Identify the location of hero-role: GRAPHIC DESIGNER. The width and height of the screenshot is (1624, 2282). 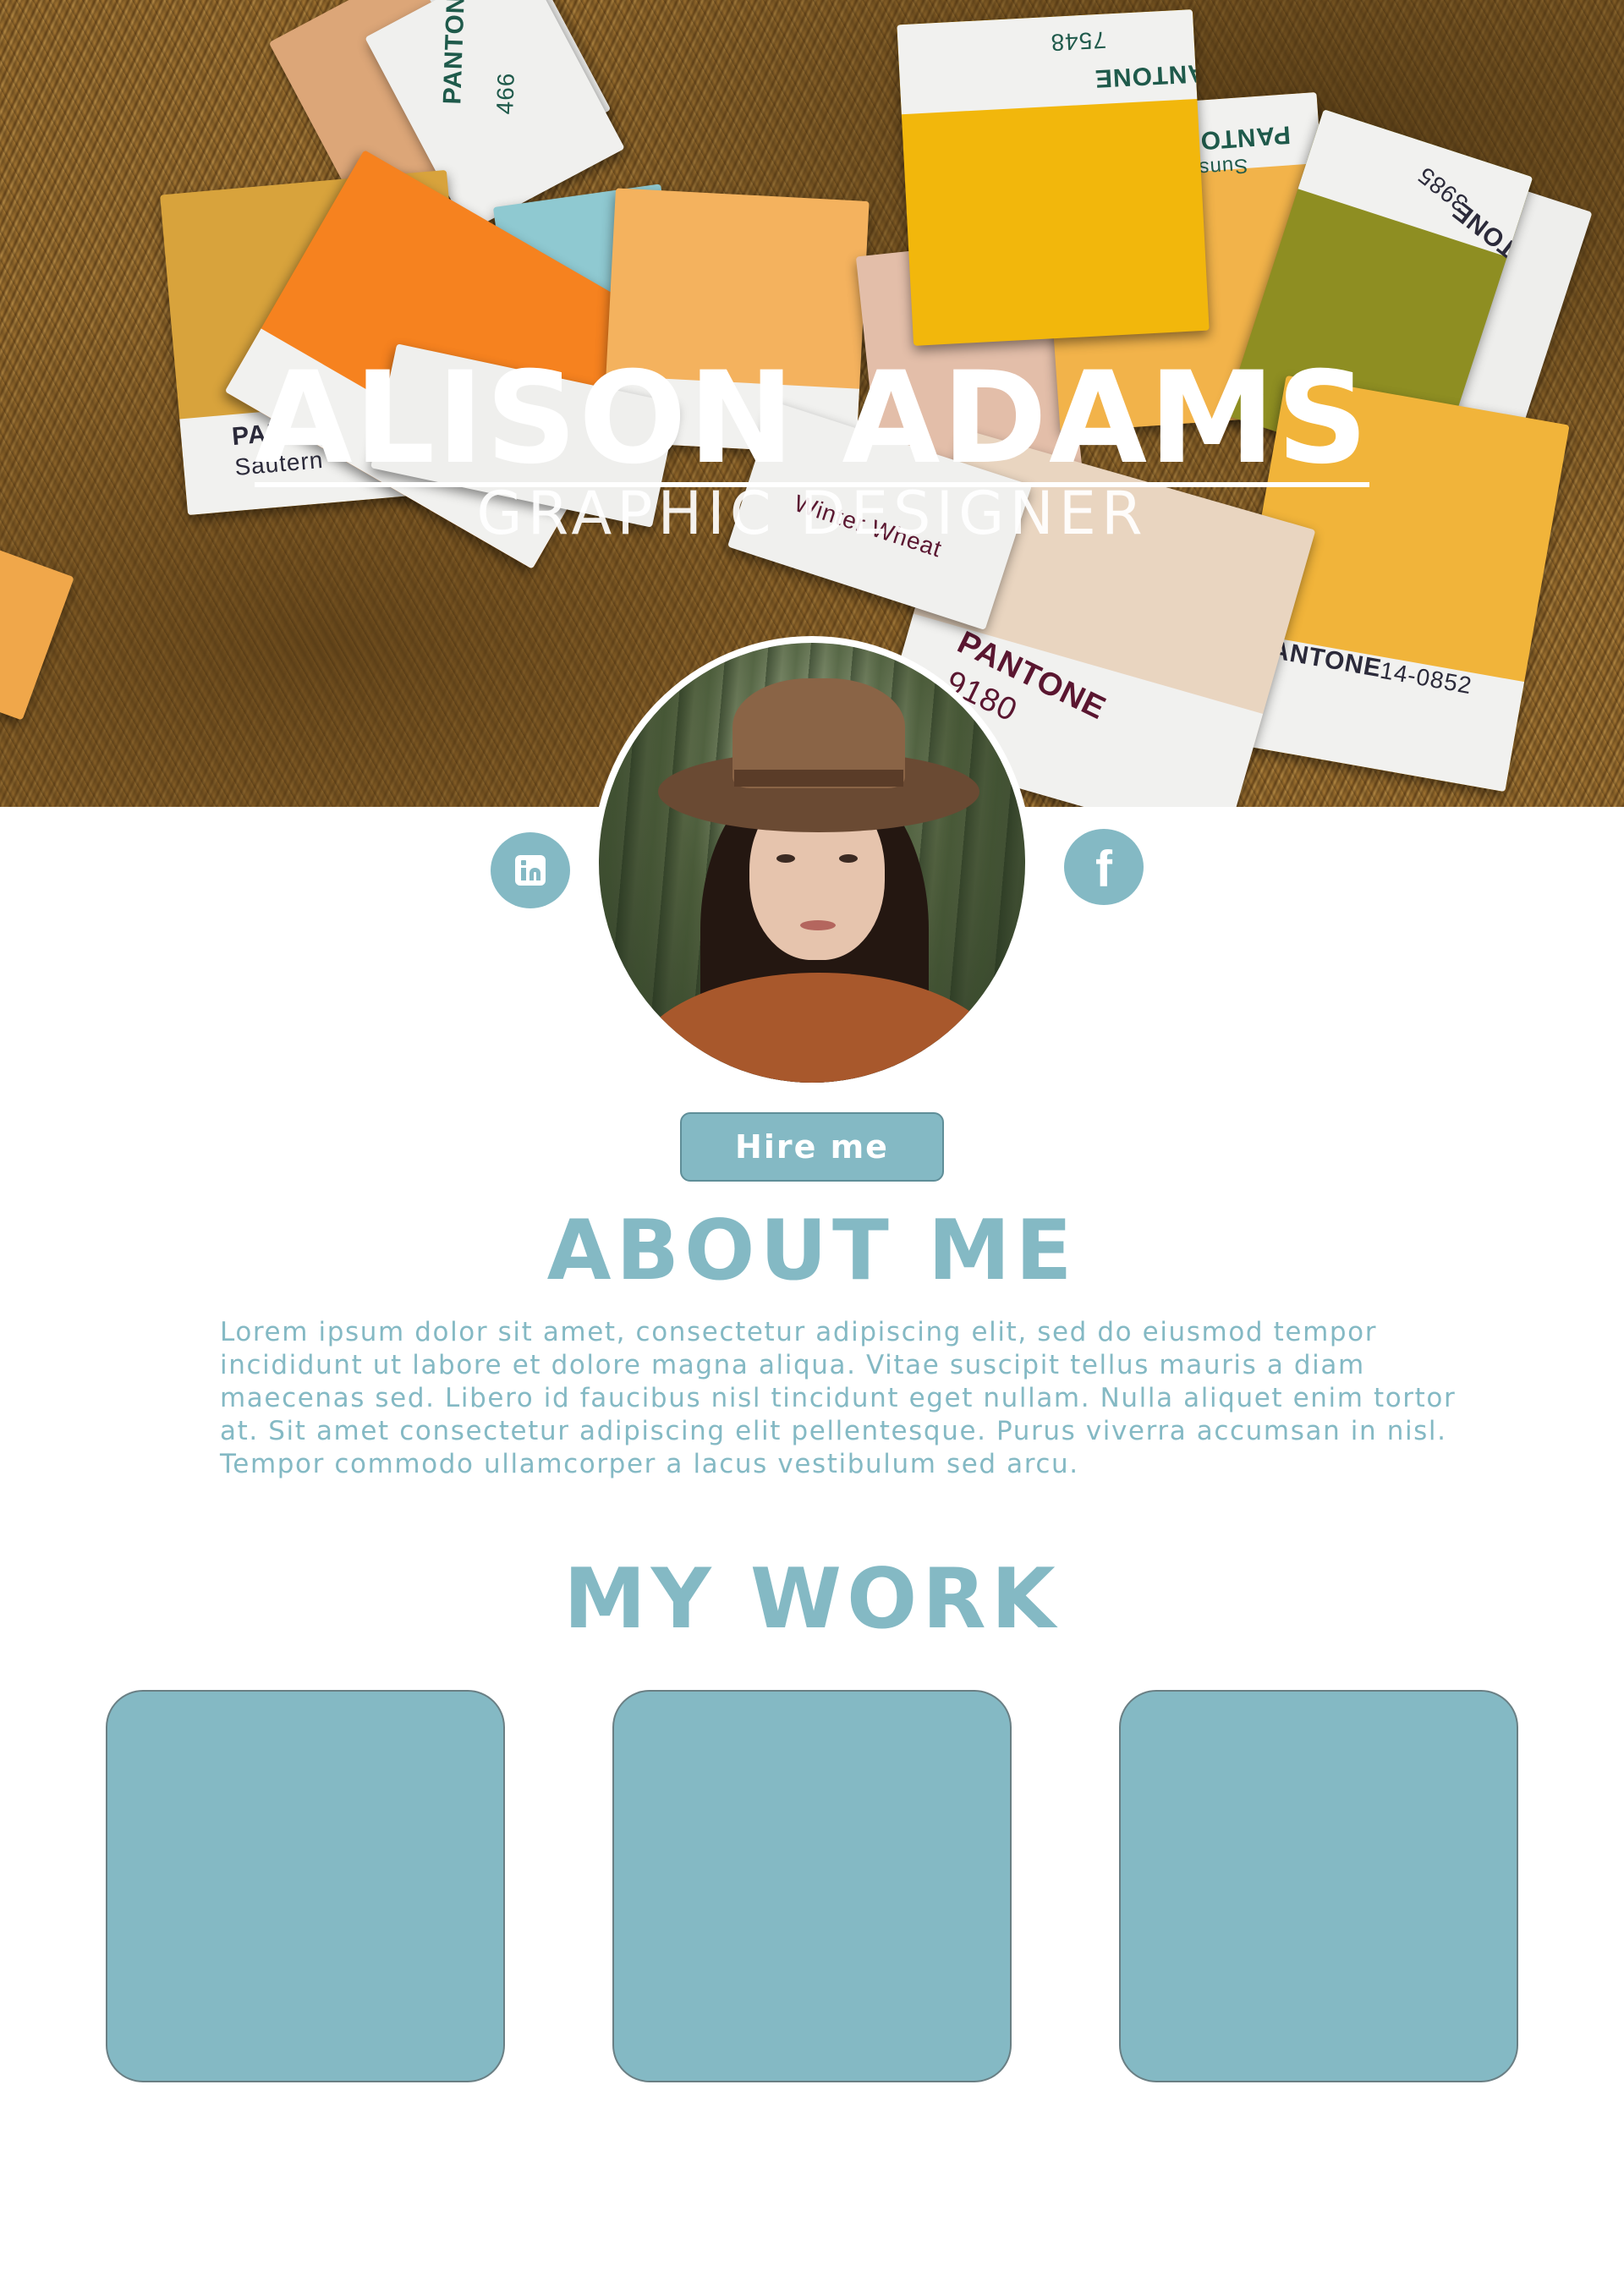
(812, 513).